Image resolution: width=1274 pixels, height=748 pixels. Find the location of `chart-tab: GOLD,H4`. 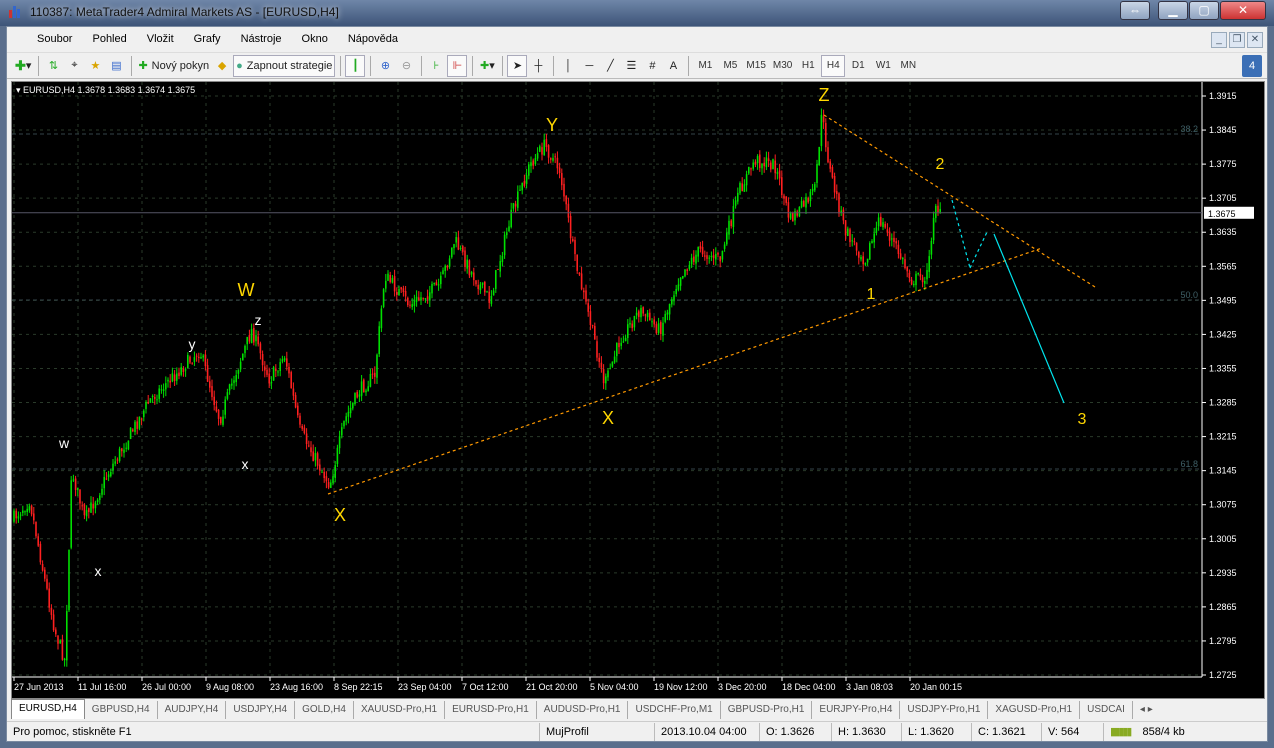

chart-tab: GOLD,H4 is located at coordinates (324, 710).